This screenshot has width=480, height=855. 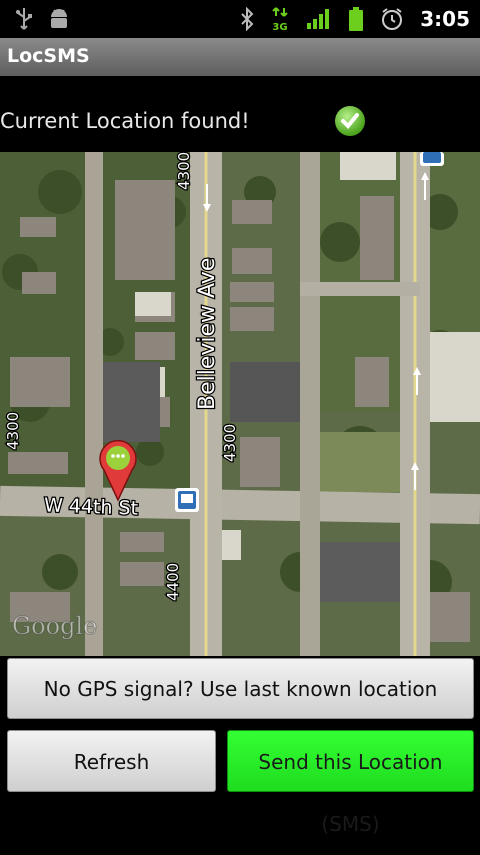 I want to click on street-label-belleview: Belleview Ave, so click(x=207, y=334).